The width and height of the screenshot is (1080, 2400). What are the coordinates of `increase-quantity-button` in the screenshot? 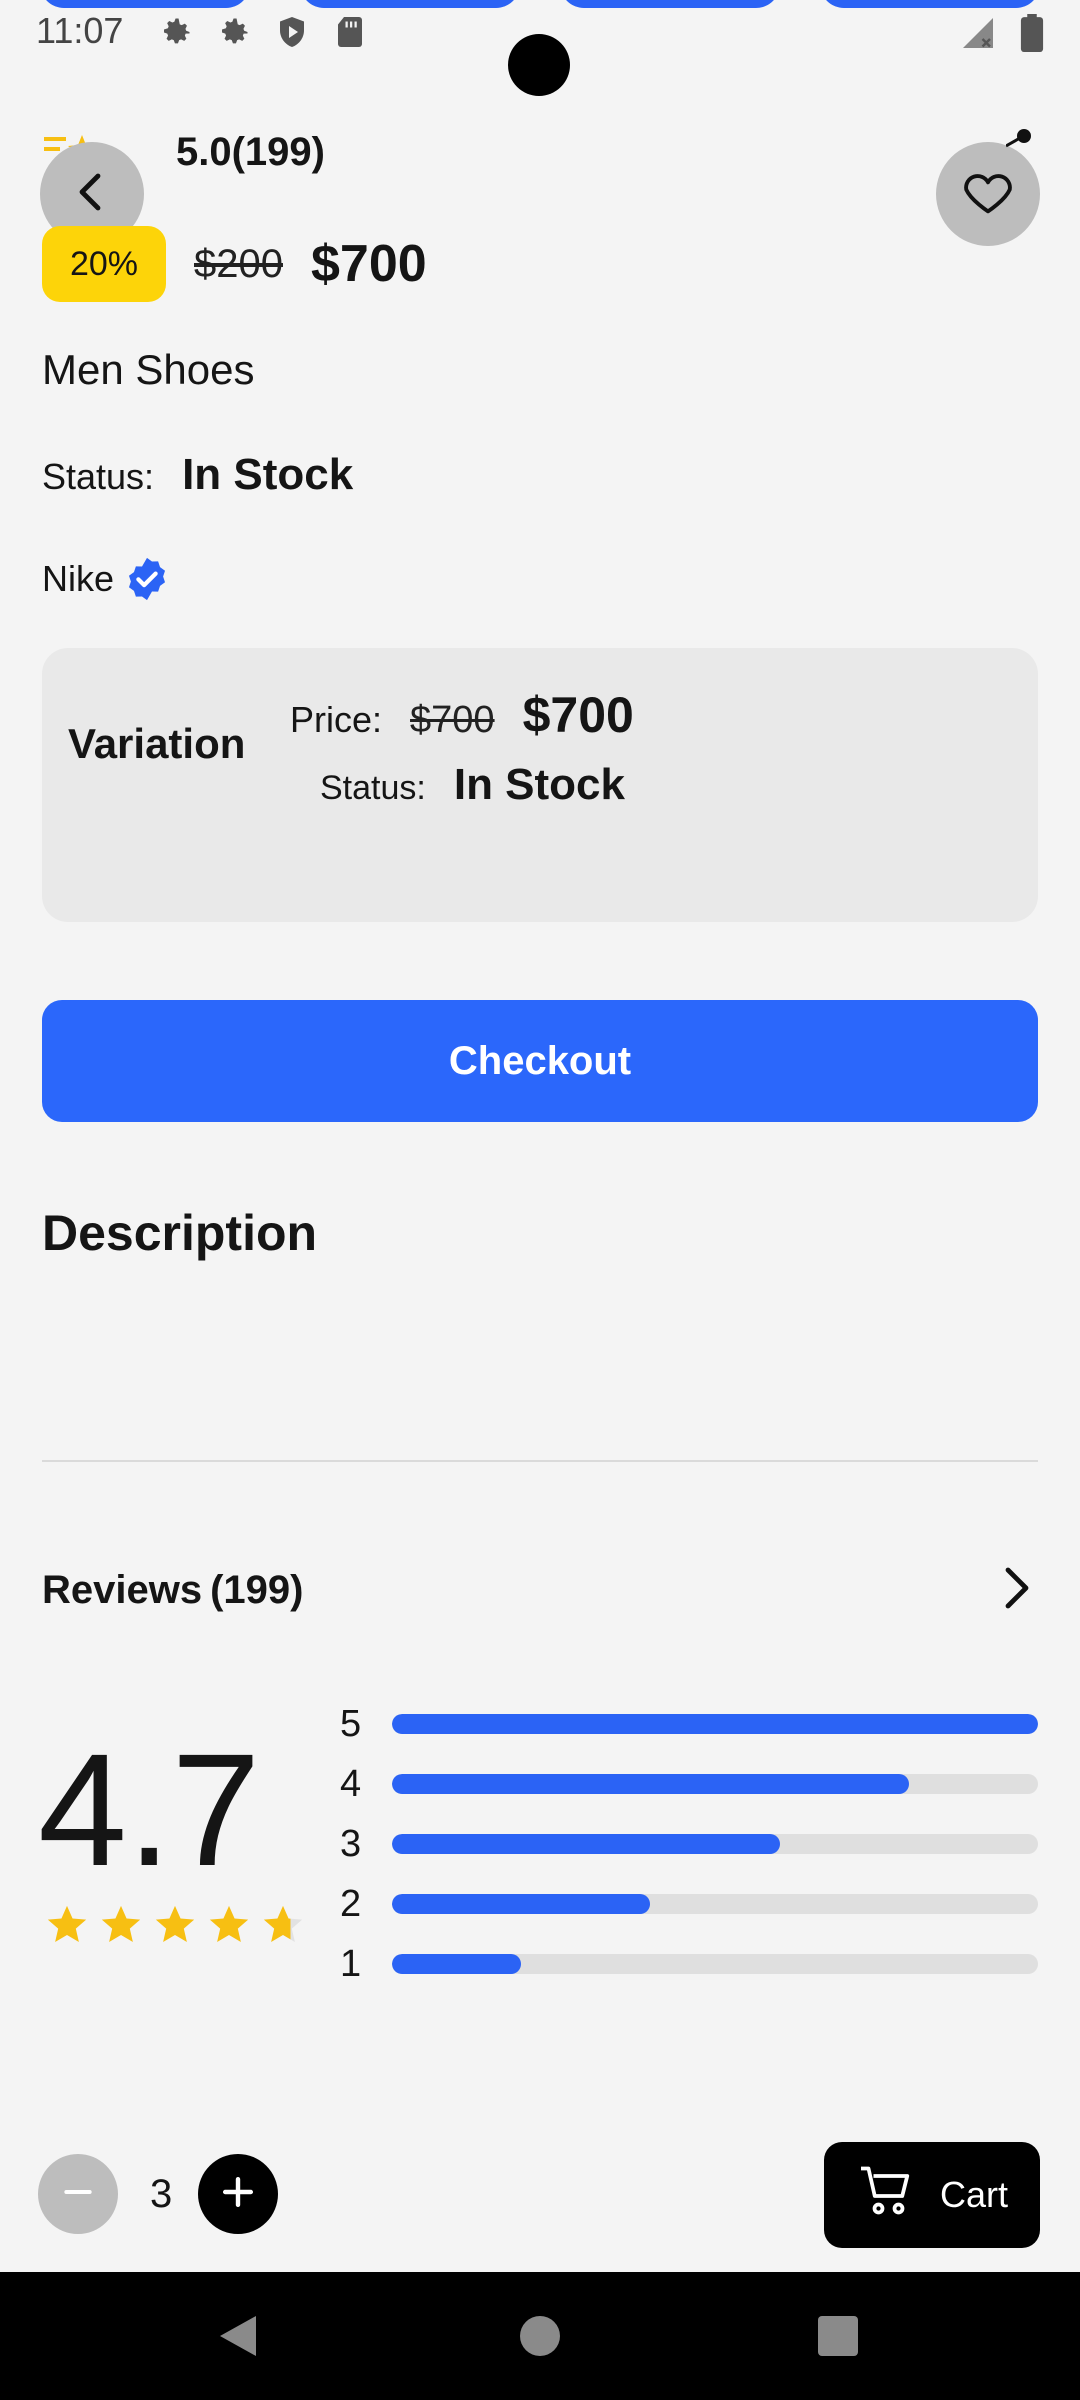 It's located at (238, 2194).